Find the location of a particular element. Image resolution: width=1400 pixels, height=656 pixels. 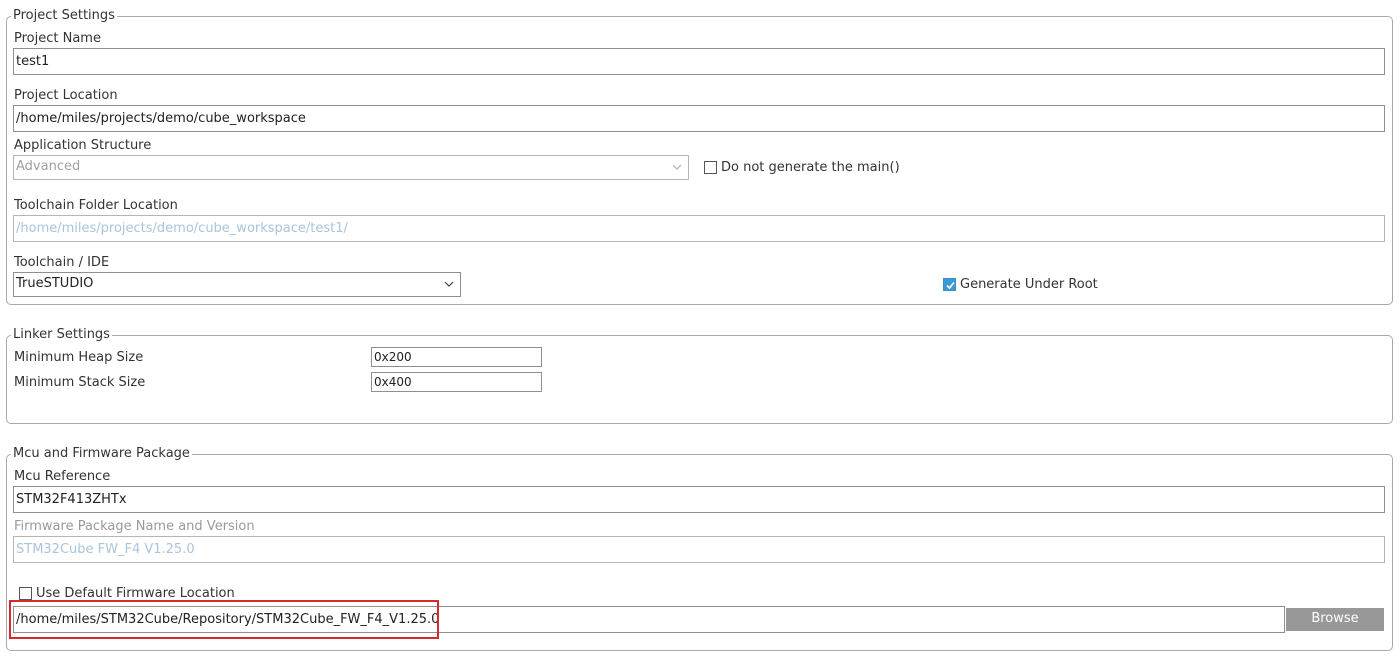

project-name-input is located at coordinates (699, 61).